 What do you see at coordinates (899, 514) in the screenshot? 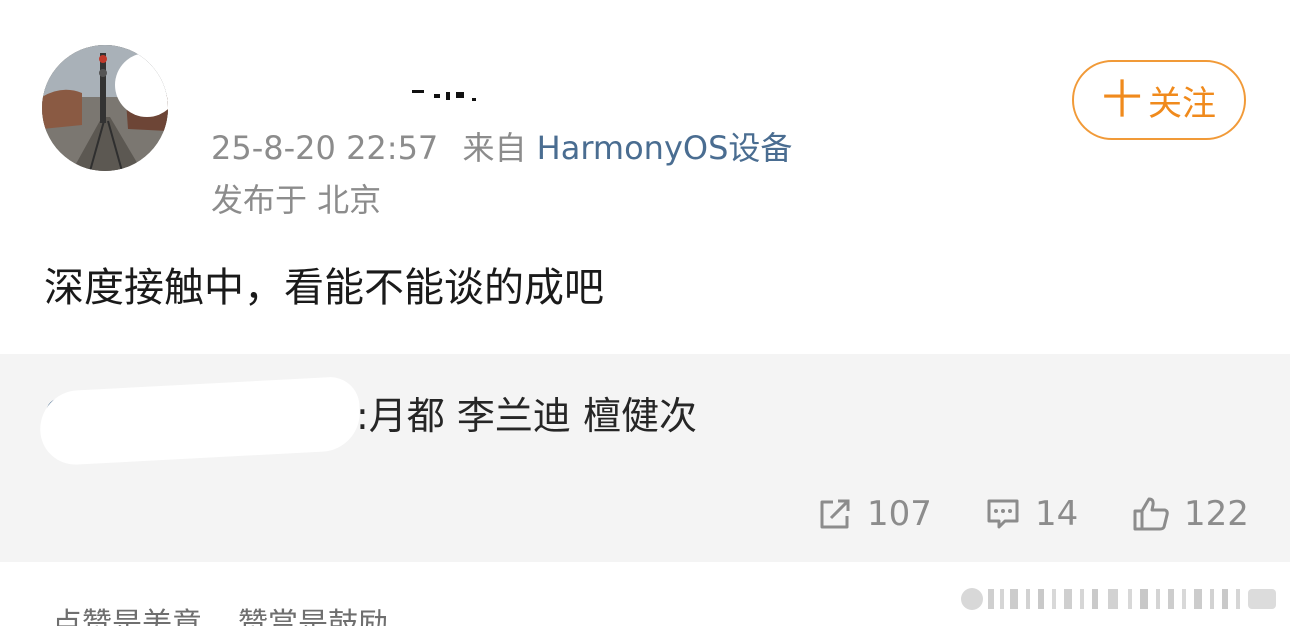
I see `repost-count: 107` at bounding box center [899, 514].